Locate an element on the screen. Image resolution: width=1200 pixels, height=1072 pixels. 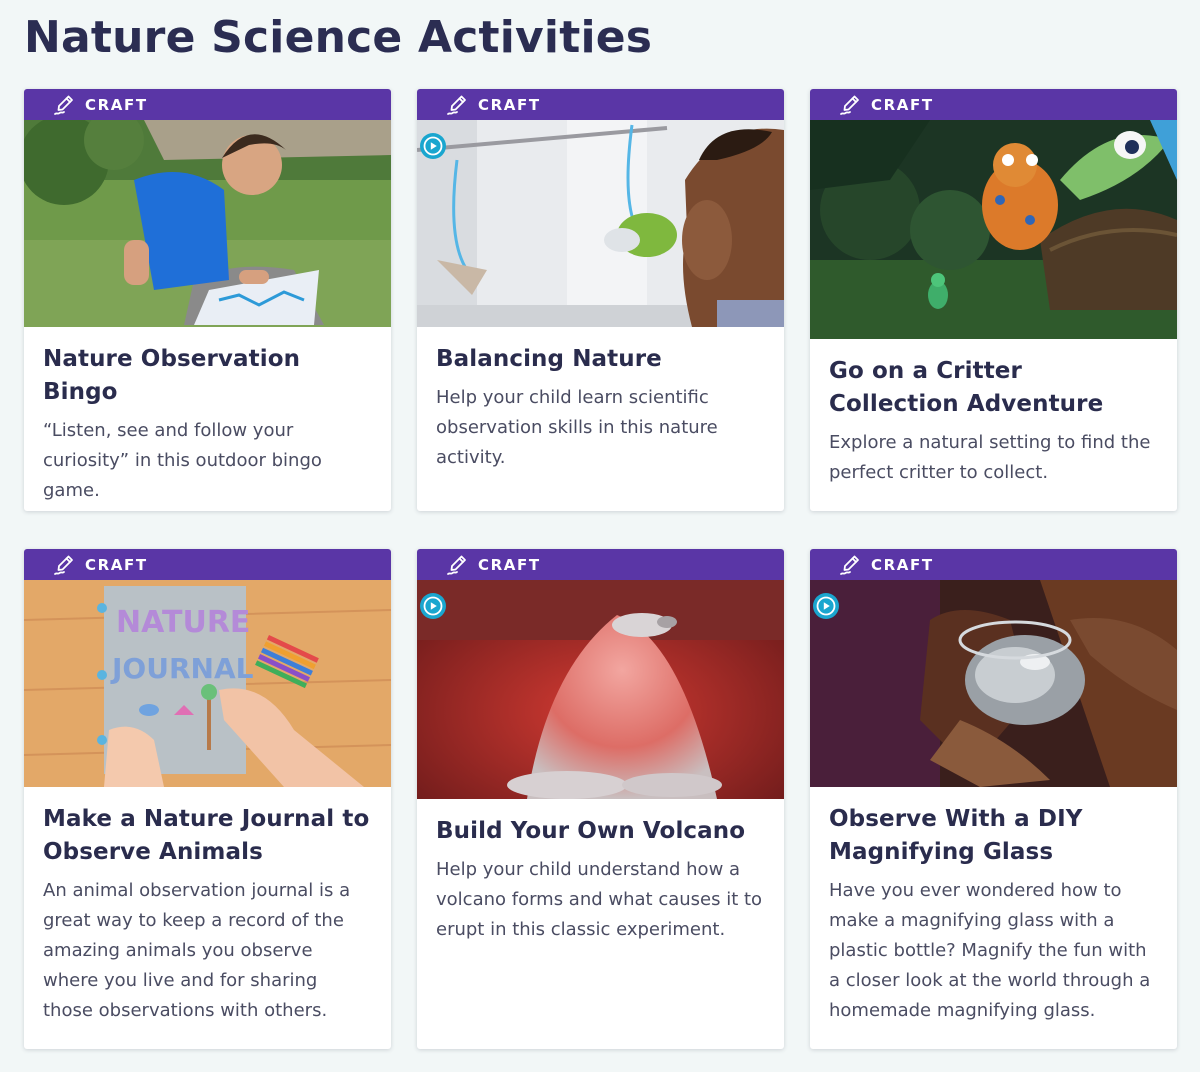
activity-thumbnail: NATURE JOURNAL is located at coordinates (207, 683).